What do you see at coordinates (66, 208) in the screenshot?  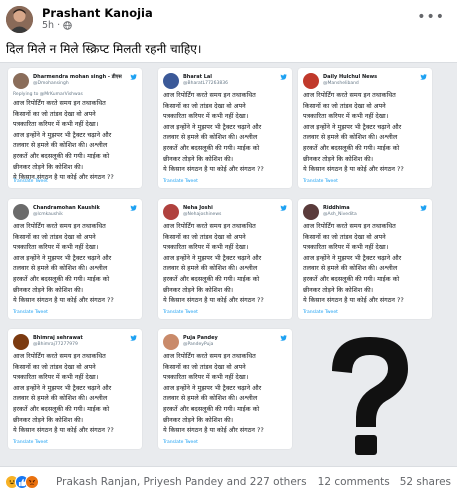 I see `tweet-author-name: Chandramohan Kaushik` at bounding box center [66, 208].